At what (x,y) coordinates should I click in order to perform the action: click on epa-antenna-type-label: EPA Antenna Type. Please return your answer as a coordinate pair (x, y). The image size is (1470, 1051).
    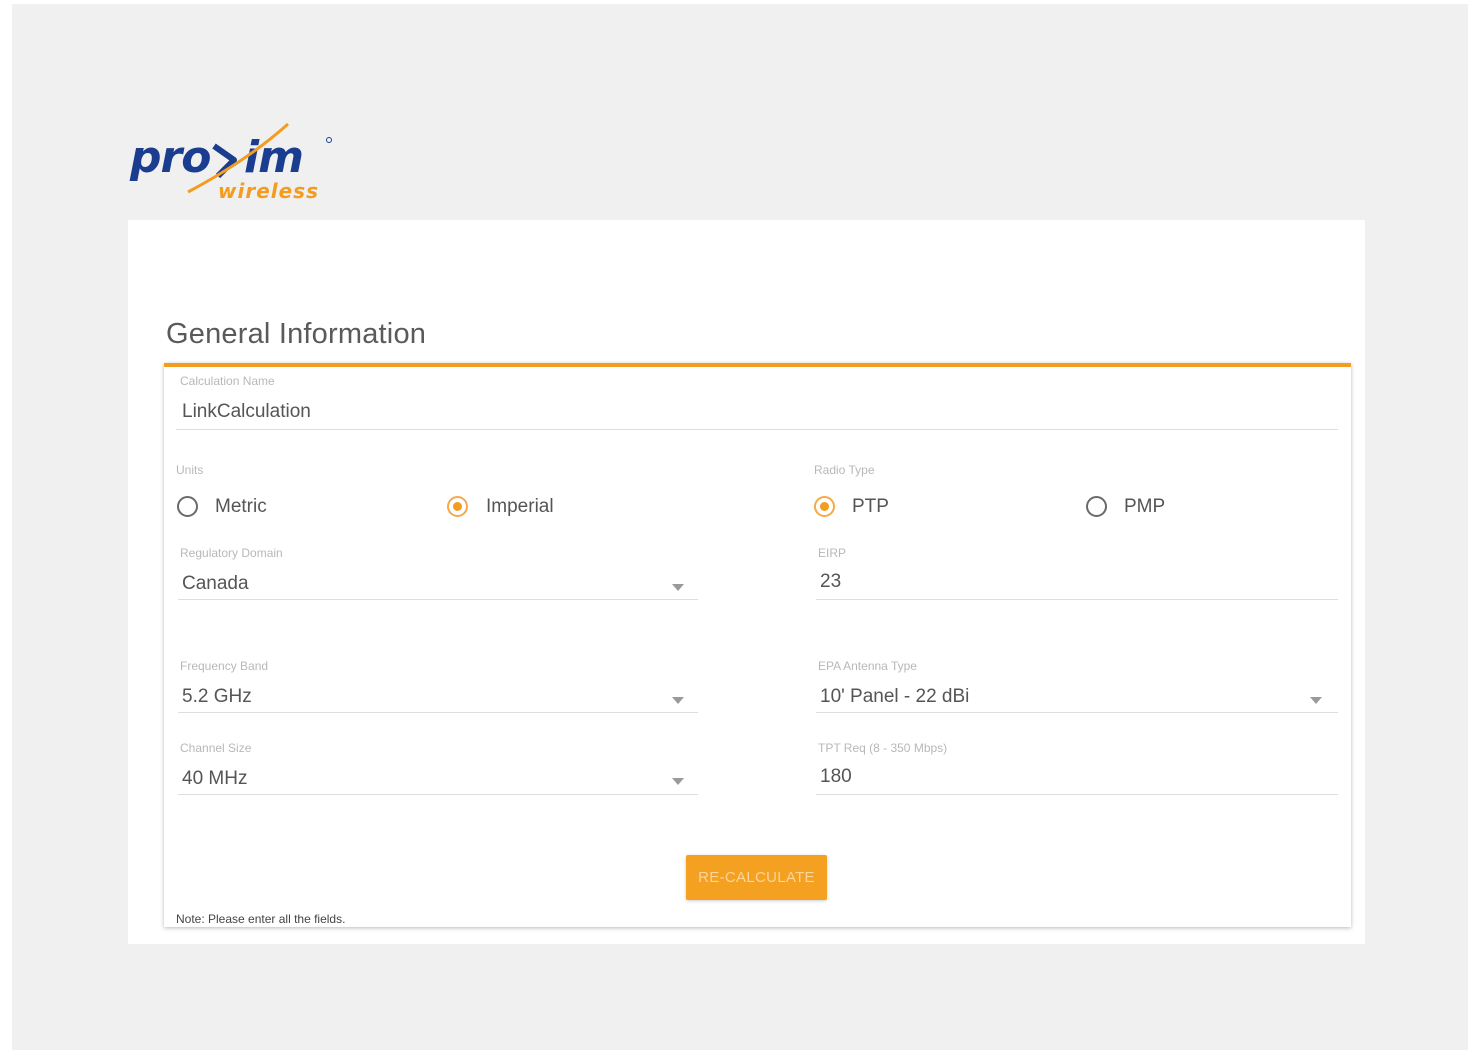
    Looking at the image, I should click on (867, 666).